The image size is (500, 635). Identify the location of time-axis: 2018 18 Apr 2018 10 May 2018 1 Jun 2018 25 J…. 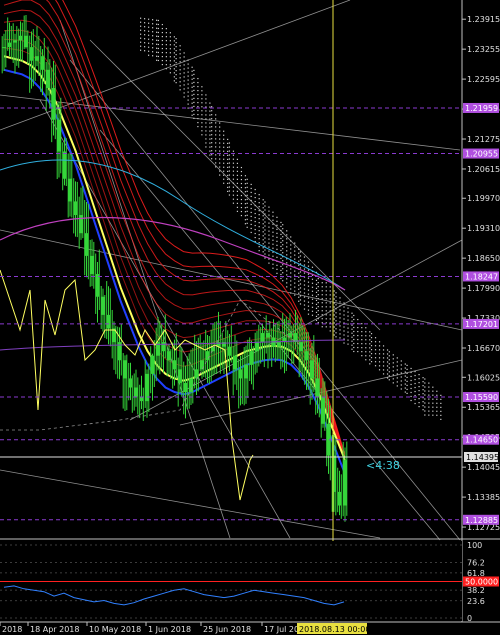
(149, 628).